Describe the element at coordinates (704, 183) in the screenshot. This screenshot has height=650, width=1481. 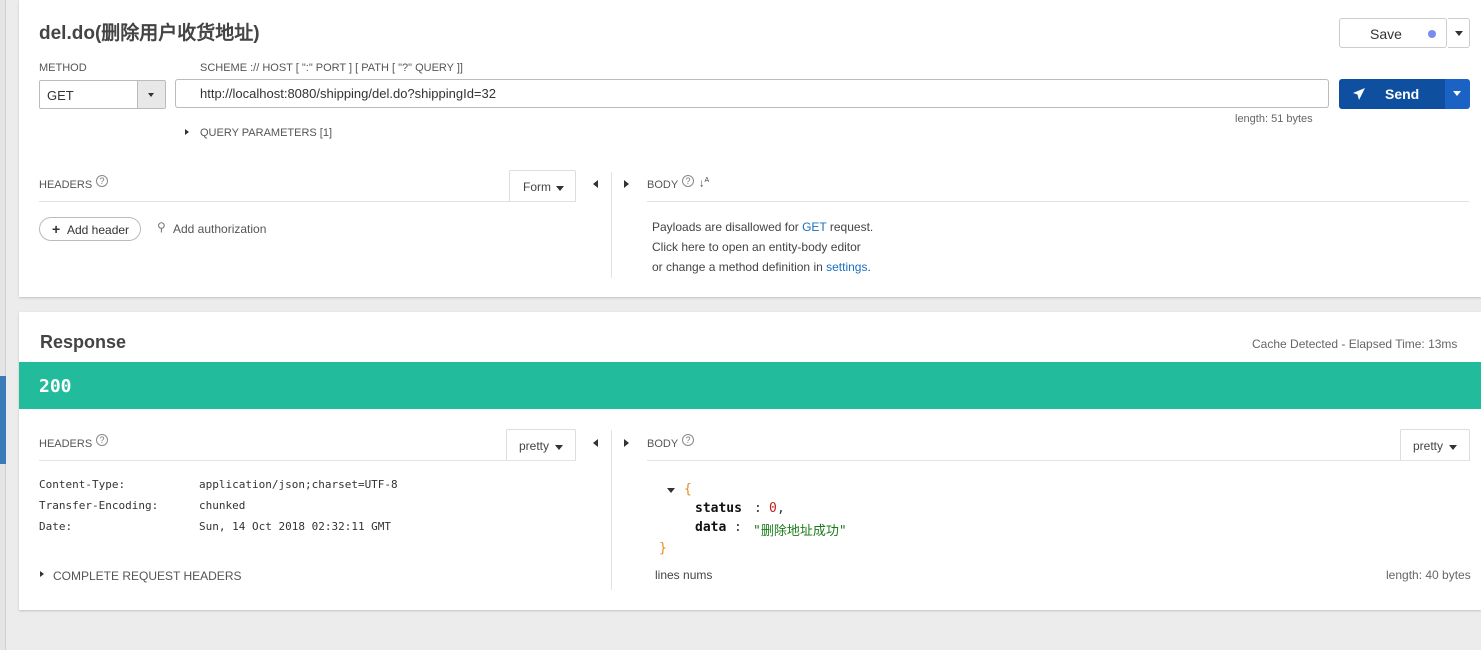
I see `sort-icon: ↓A` at that location.